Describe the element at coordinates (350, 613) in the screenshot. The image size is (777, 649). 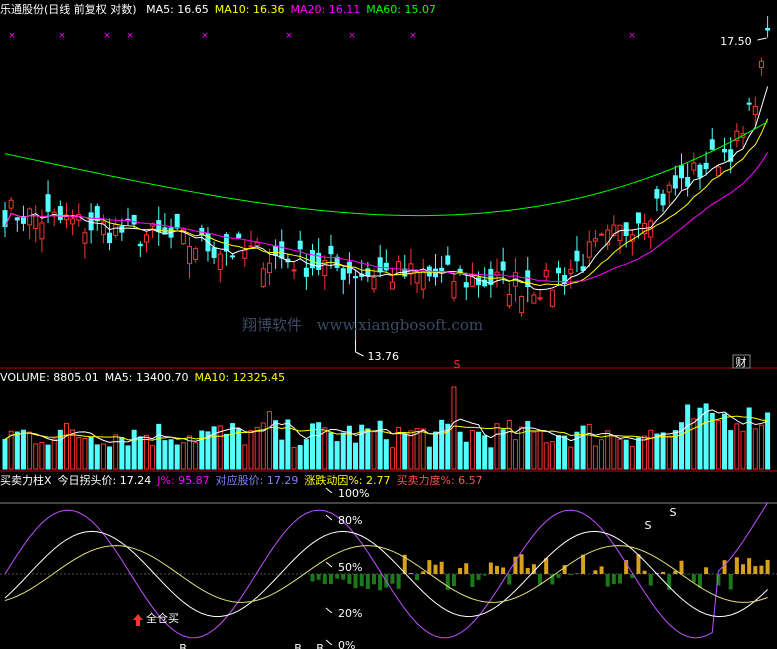
I see `level-label-3: 20%` at that location.